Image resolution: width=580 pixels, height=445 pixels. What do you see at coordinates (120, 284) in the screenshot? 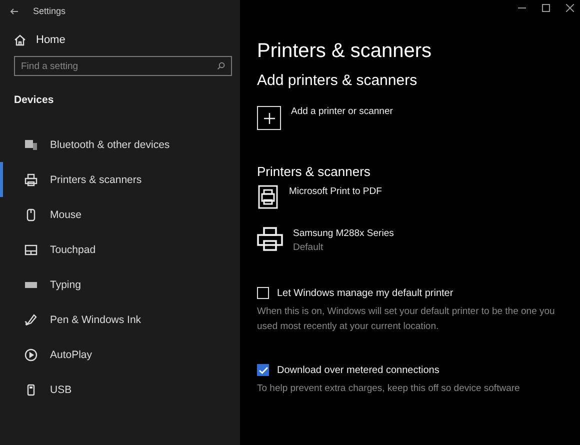
I see `sidebar-item: Typing` at bounding box center [120, 284].